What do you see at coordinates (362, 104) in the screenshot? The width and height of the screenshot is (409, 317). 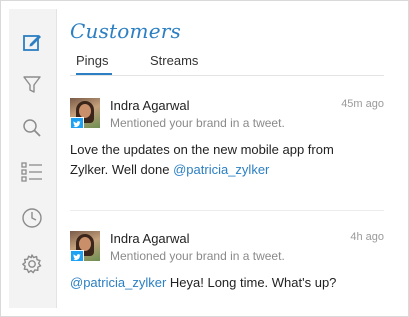 I see `timestamp: 45m ago` at bounding box center [362, 104].